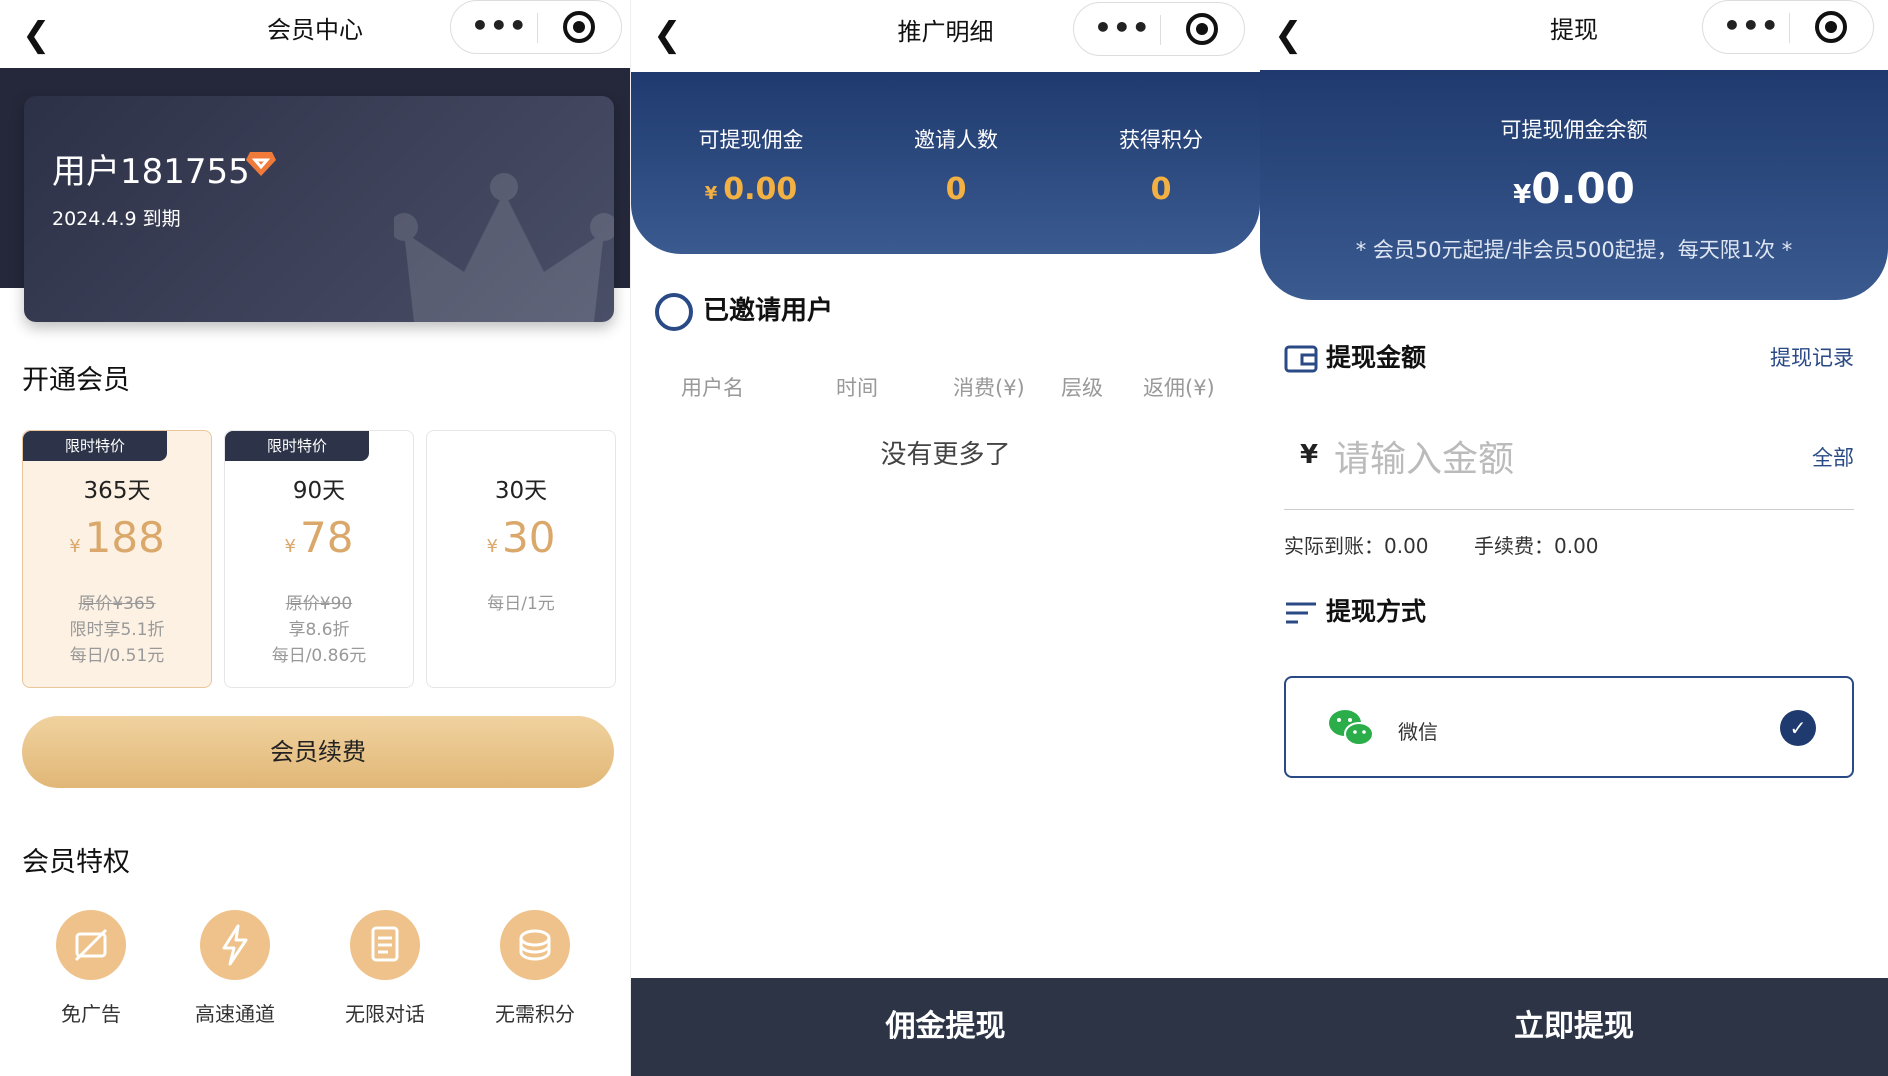 This screenshot has width=1888, height=1076. What do you see at coordinates (319, 604) in the screenshot?
I see `original-price: 原价¥90` at bounding box center [319, 604].